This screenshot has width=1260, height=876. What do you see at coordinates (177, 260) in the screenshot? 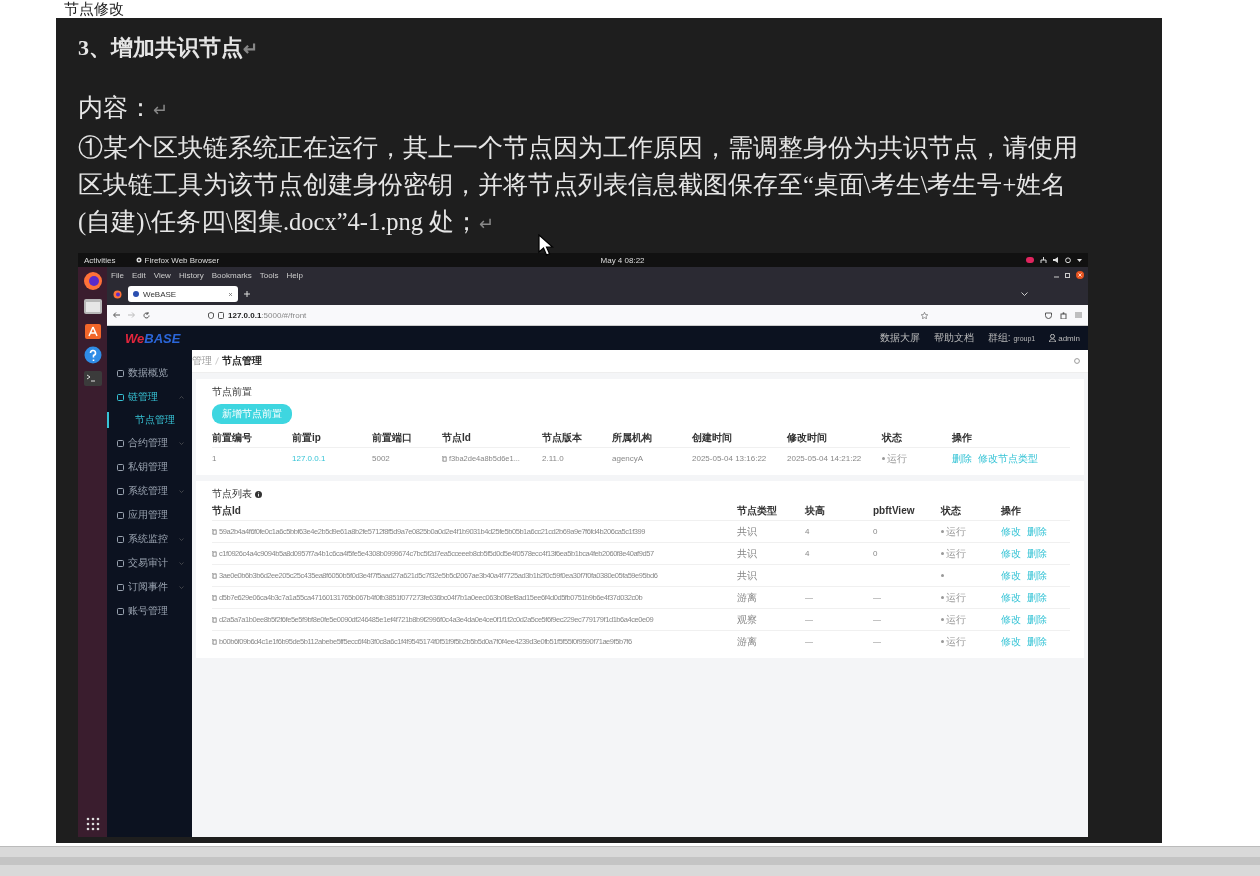
I see `app-menu: Firefox Web Browser` at bounding box center [177, 260].